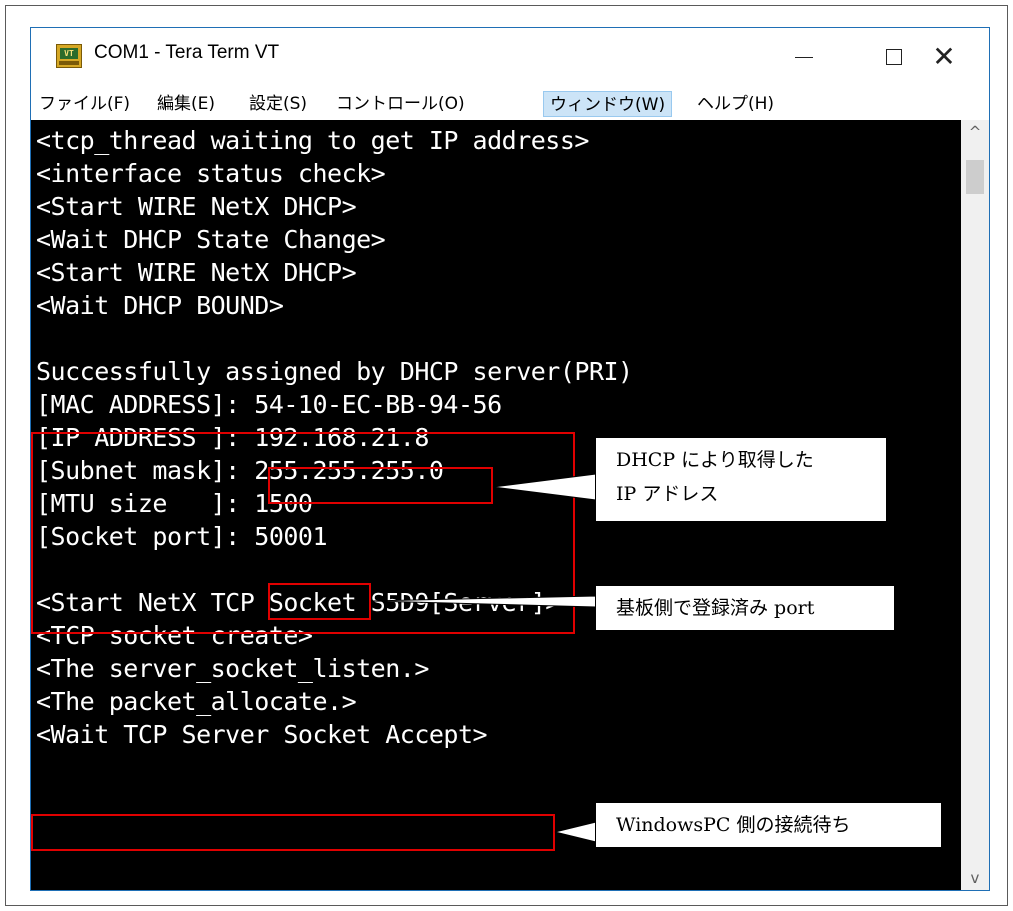 This screenshot has height=911, width=1013. What do you see at coordinates (768, 825) in the screenshot?
I see `wait-callout: WindowsPC 側の接続待ち` at bounding box center [768, 825].